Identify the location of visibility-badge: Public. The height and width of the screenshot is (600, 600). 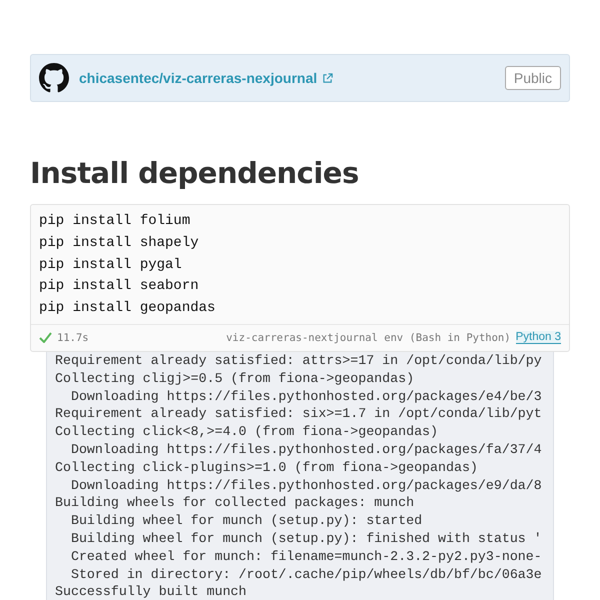
(532, 78).